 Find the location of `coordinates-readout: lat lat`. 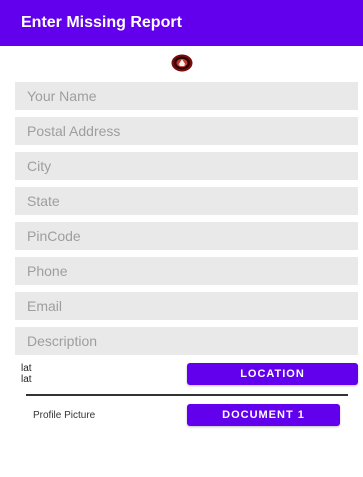

coordinates-readout: lat lat is located at coordinates (26, 374).